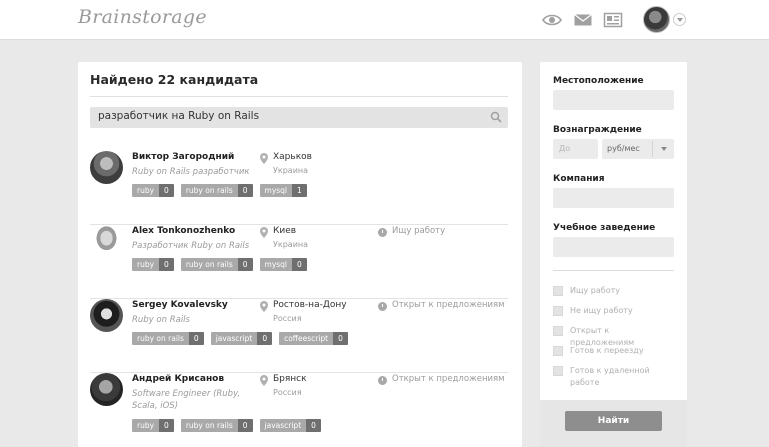  What do you see at coordinates (552, 20) in the screenshot?
I see `eye-icon` at bounding box center [552, 20].